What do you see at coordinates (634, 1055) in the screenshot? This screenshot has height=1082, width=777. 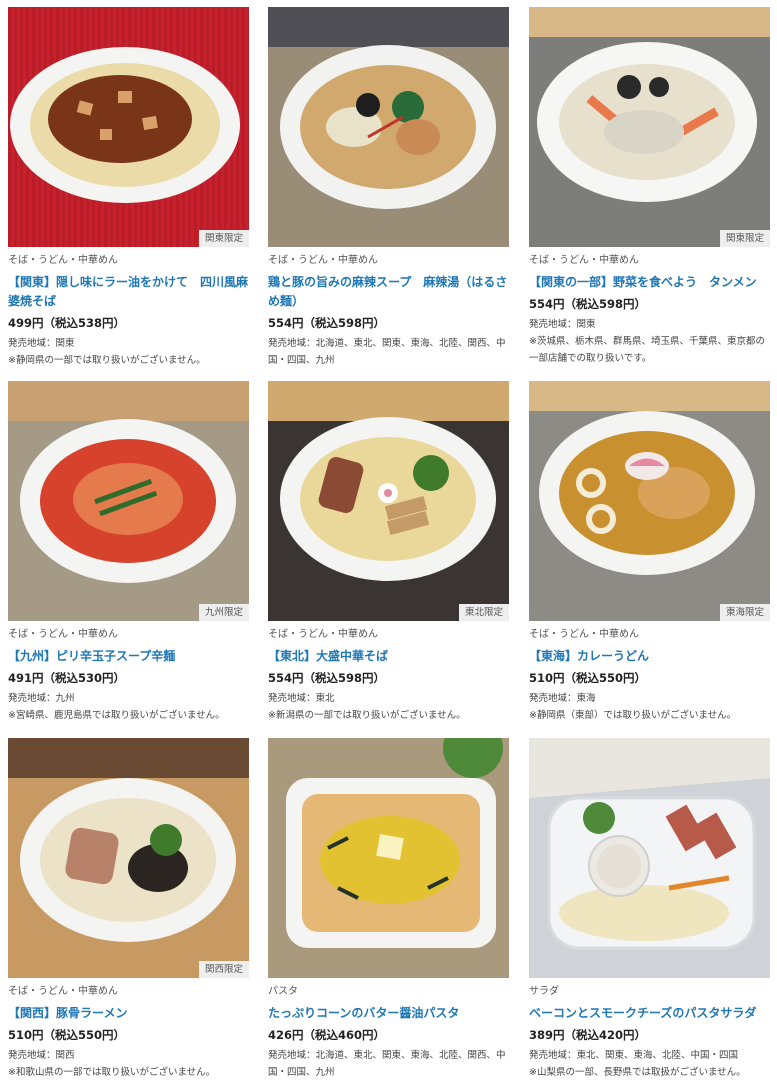 I see `sales-area: 発売地域：東北、関東、東海、北陸、中国・四国` at bounding box center [634, 1055].